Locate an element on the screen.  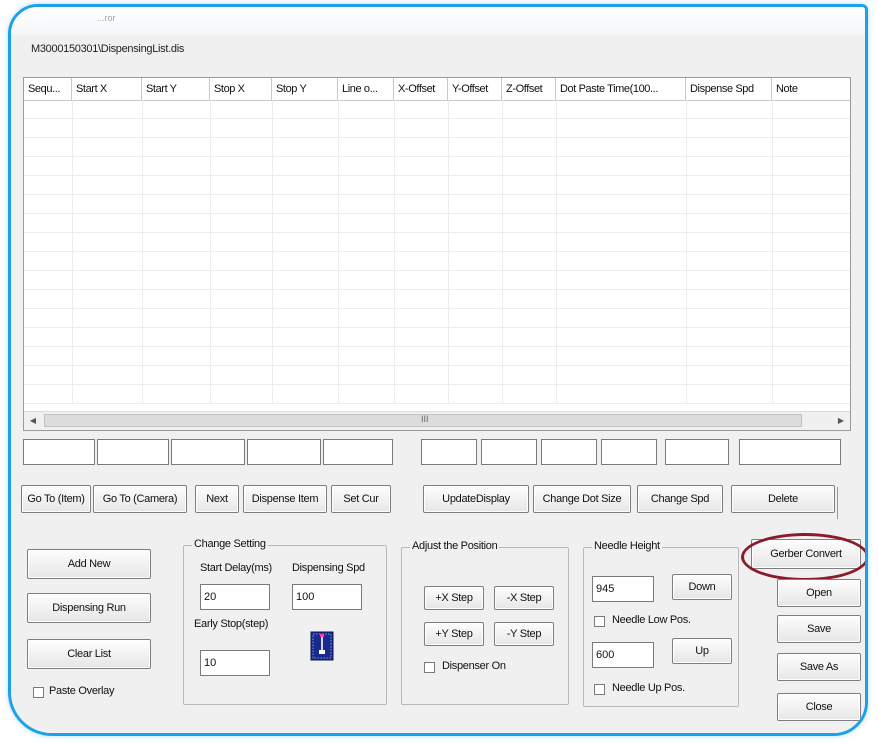
paste-overlay-label: Paste Overlay is located at coordinates (82, 691).